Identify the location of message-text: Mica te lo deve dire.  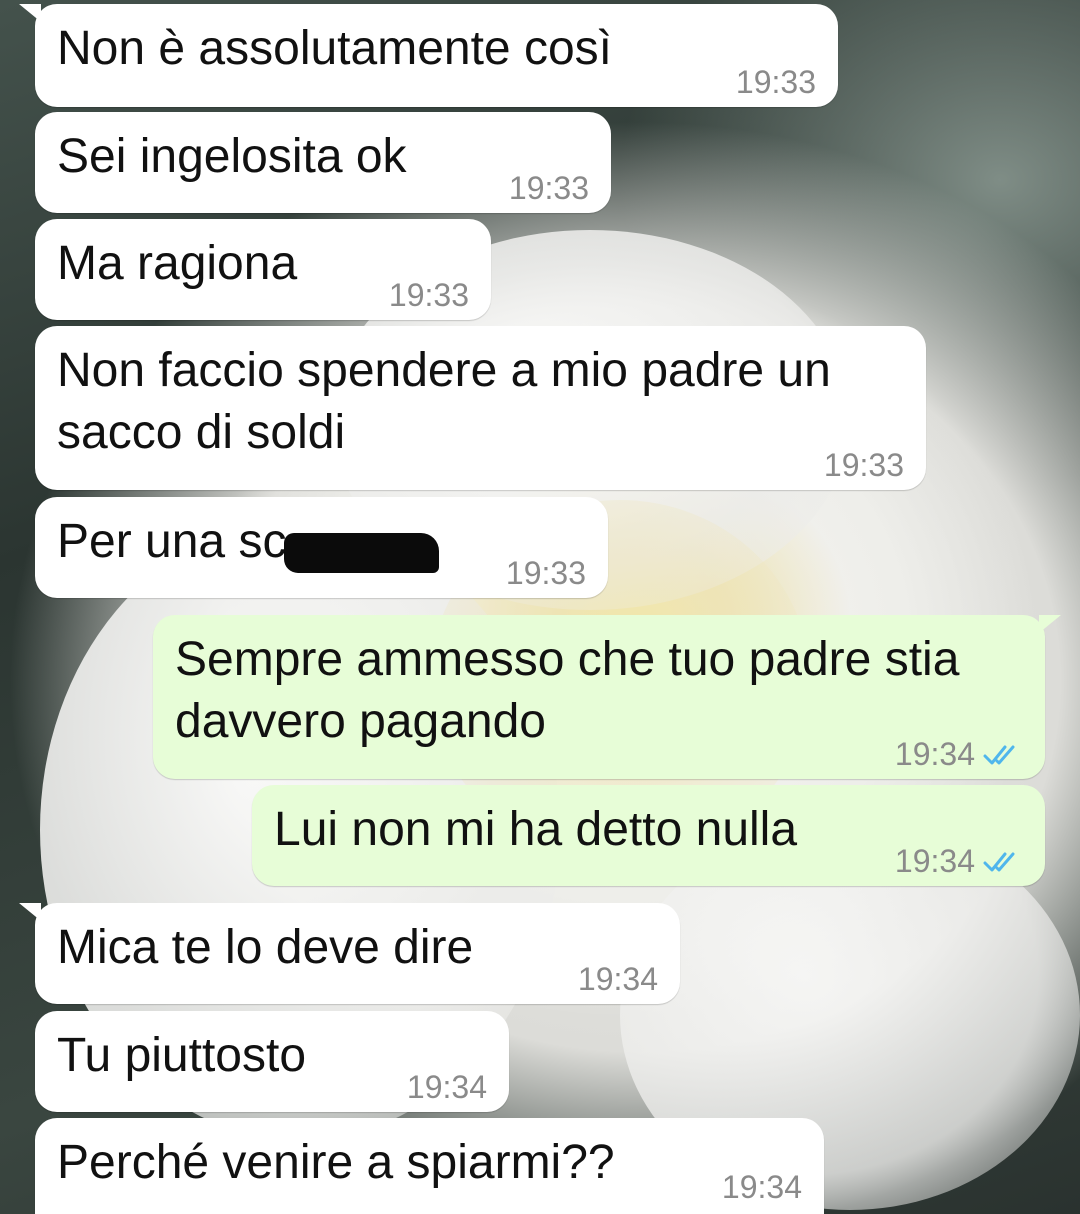
(265, 947).